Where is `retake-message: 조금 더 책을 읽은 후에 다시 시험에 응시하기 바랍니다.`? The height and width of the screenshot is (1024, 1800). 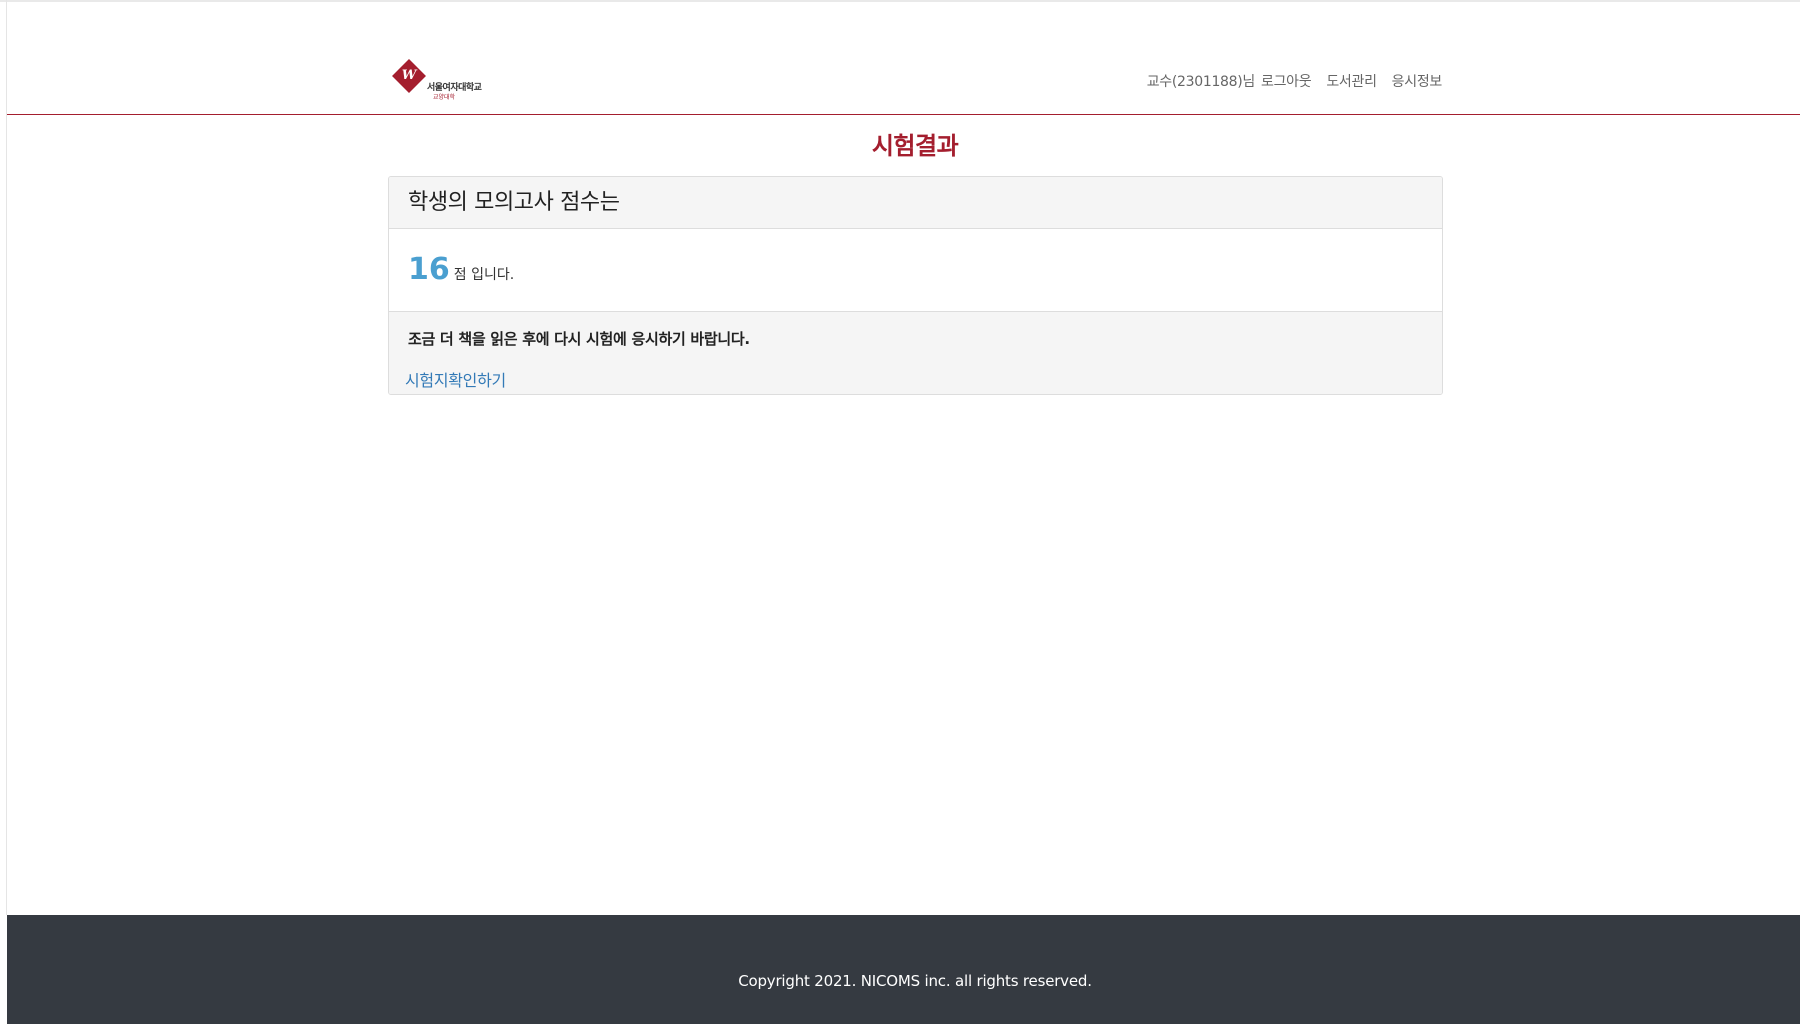 retake-message: 조금 더 책을 읽은 후에 다시 시험에 응시하기 바랍니다. is located at coordinates (579, 339).